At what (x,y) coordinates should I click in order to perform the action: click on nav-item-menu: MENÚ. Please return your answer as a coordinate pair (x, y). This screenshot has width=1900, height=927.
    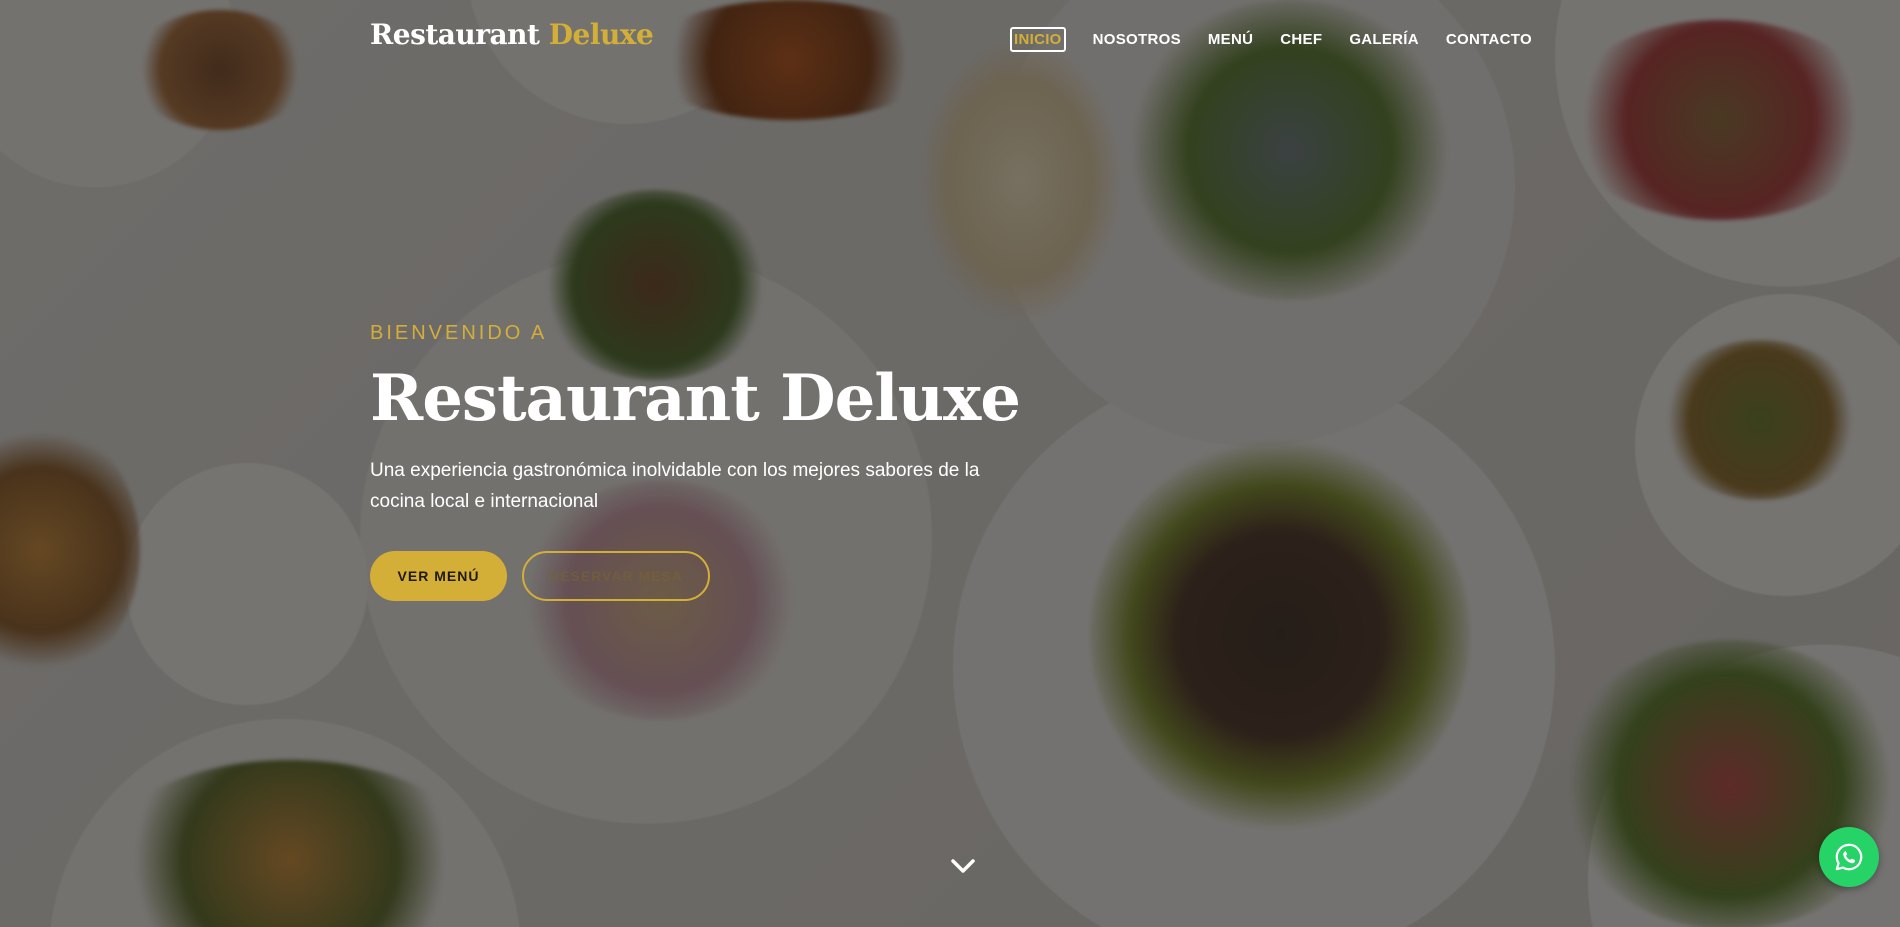
    Looking at the image, I should click on (1230, 39).